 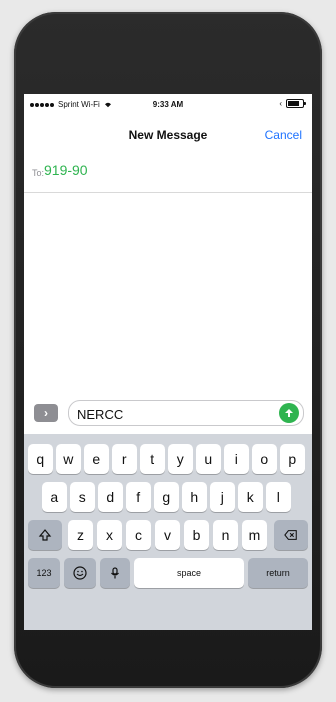 I want to click on space-key-label: space, so click(x=189, y=573).